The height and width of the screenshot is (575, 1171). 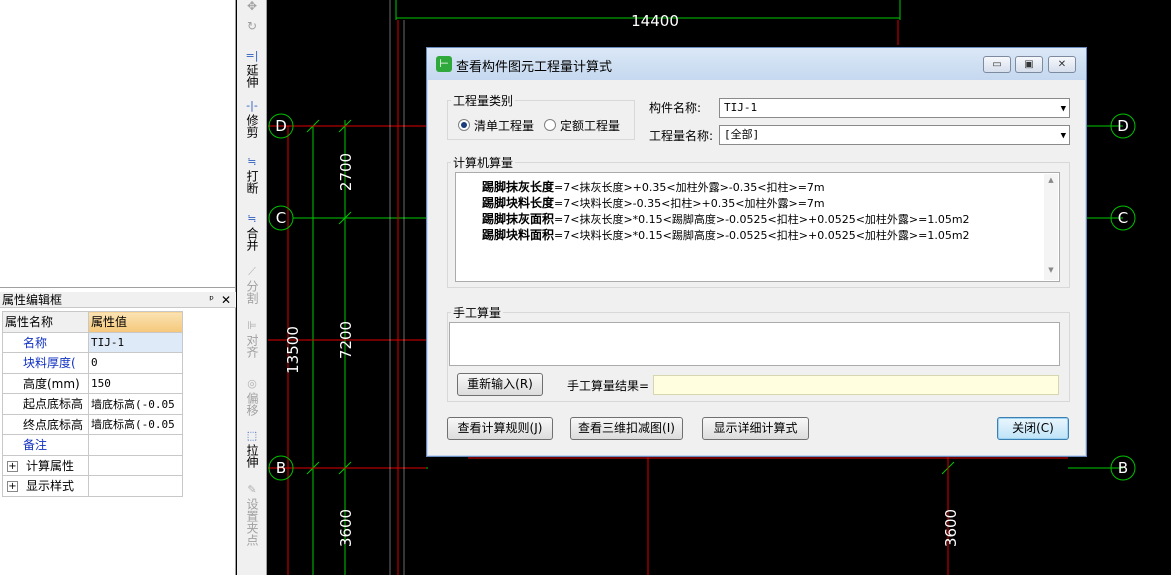 What do you see at coordinates (252, 325) in the screenshot?
I see `align-icon: ⊫` at bounding box center [252, 325].